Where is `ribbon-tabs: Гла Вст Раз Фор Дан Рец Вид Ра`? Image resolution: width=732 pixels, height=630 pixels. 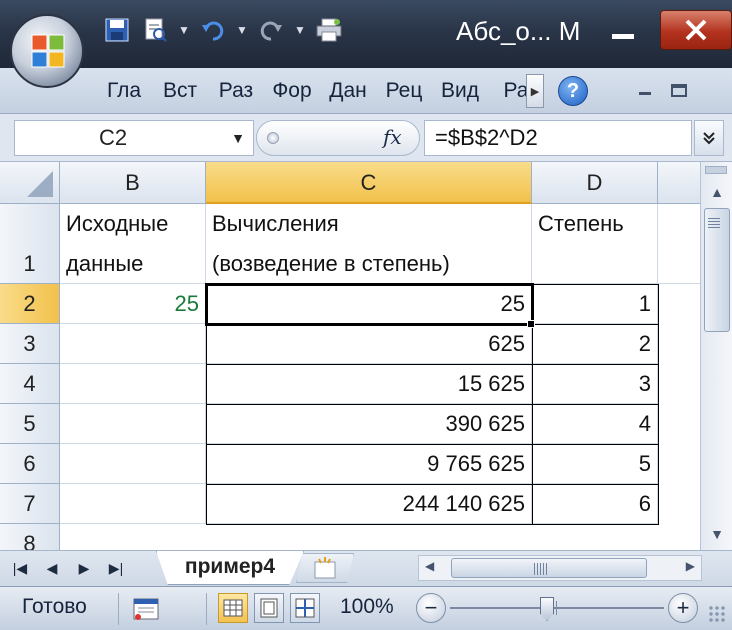 ribbon-tabs: Гла Вст Раз Фор Дан Рец Вид Ра is located at coordinates (320, 91).